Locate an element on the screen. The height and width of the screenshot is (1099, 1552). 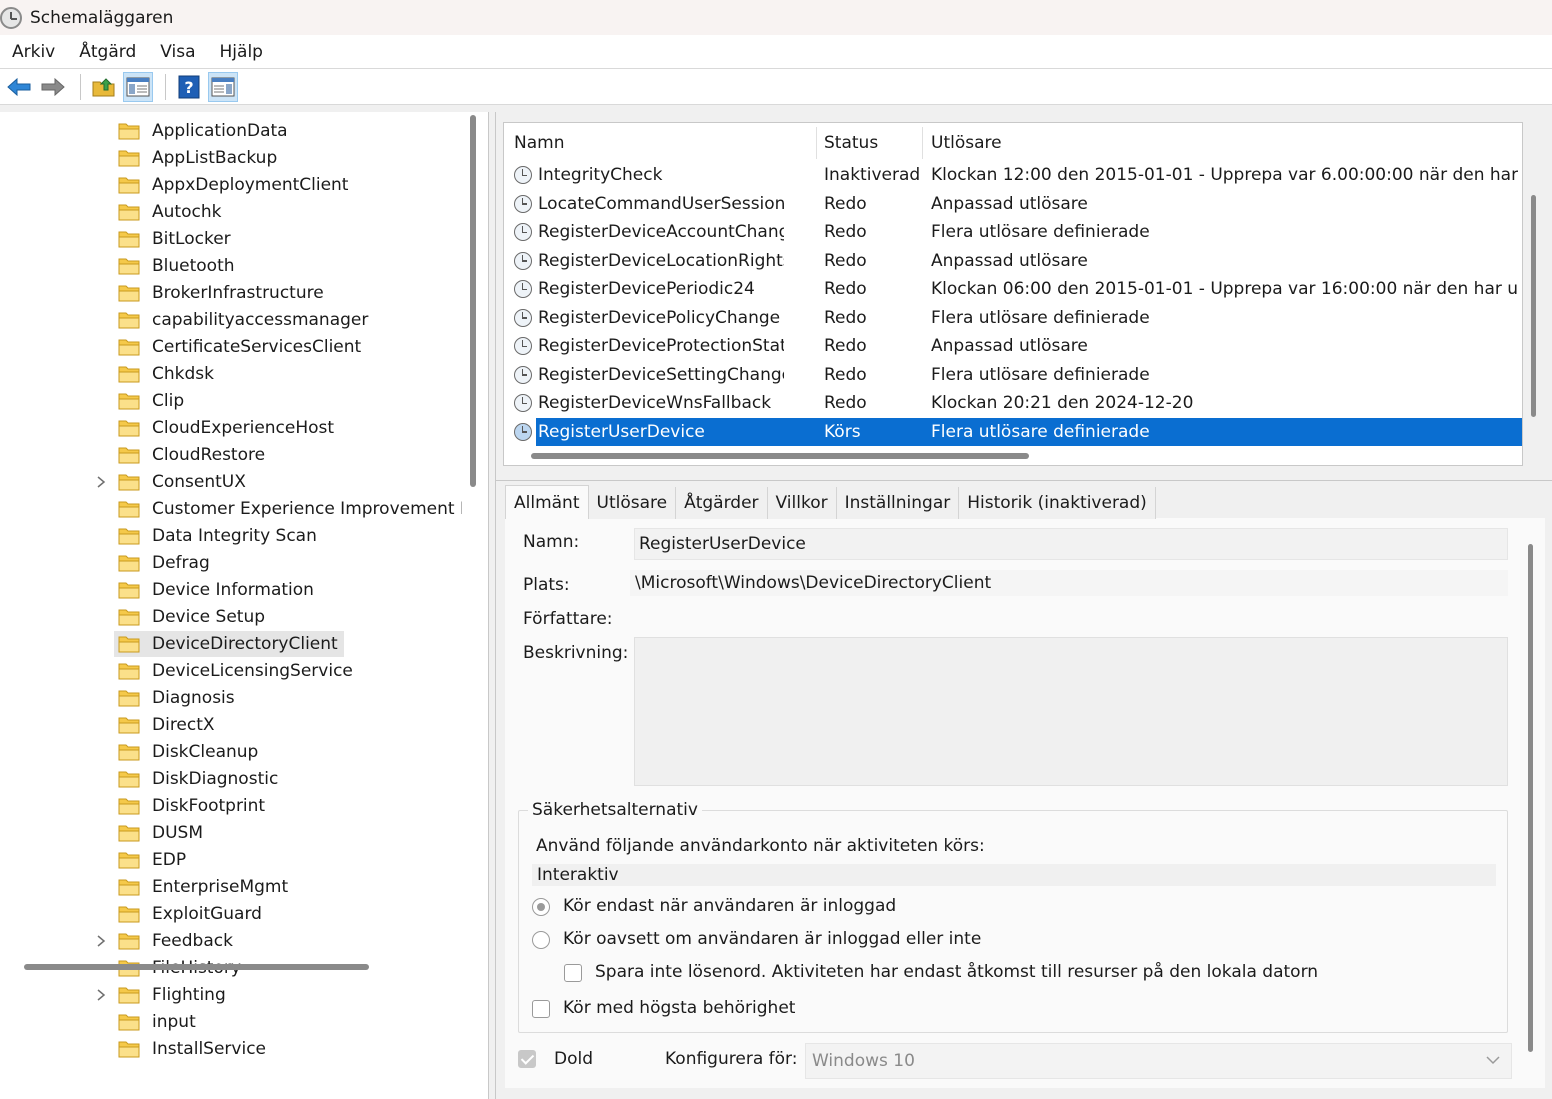
tree-item: BrokerInfrastructure is located at coordinates (219, 293).